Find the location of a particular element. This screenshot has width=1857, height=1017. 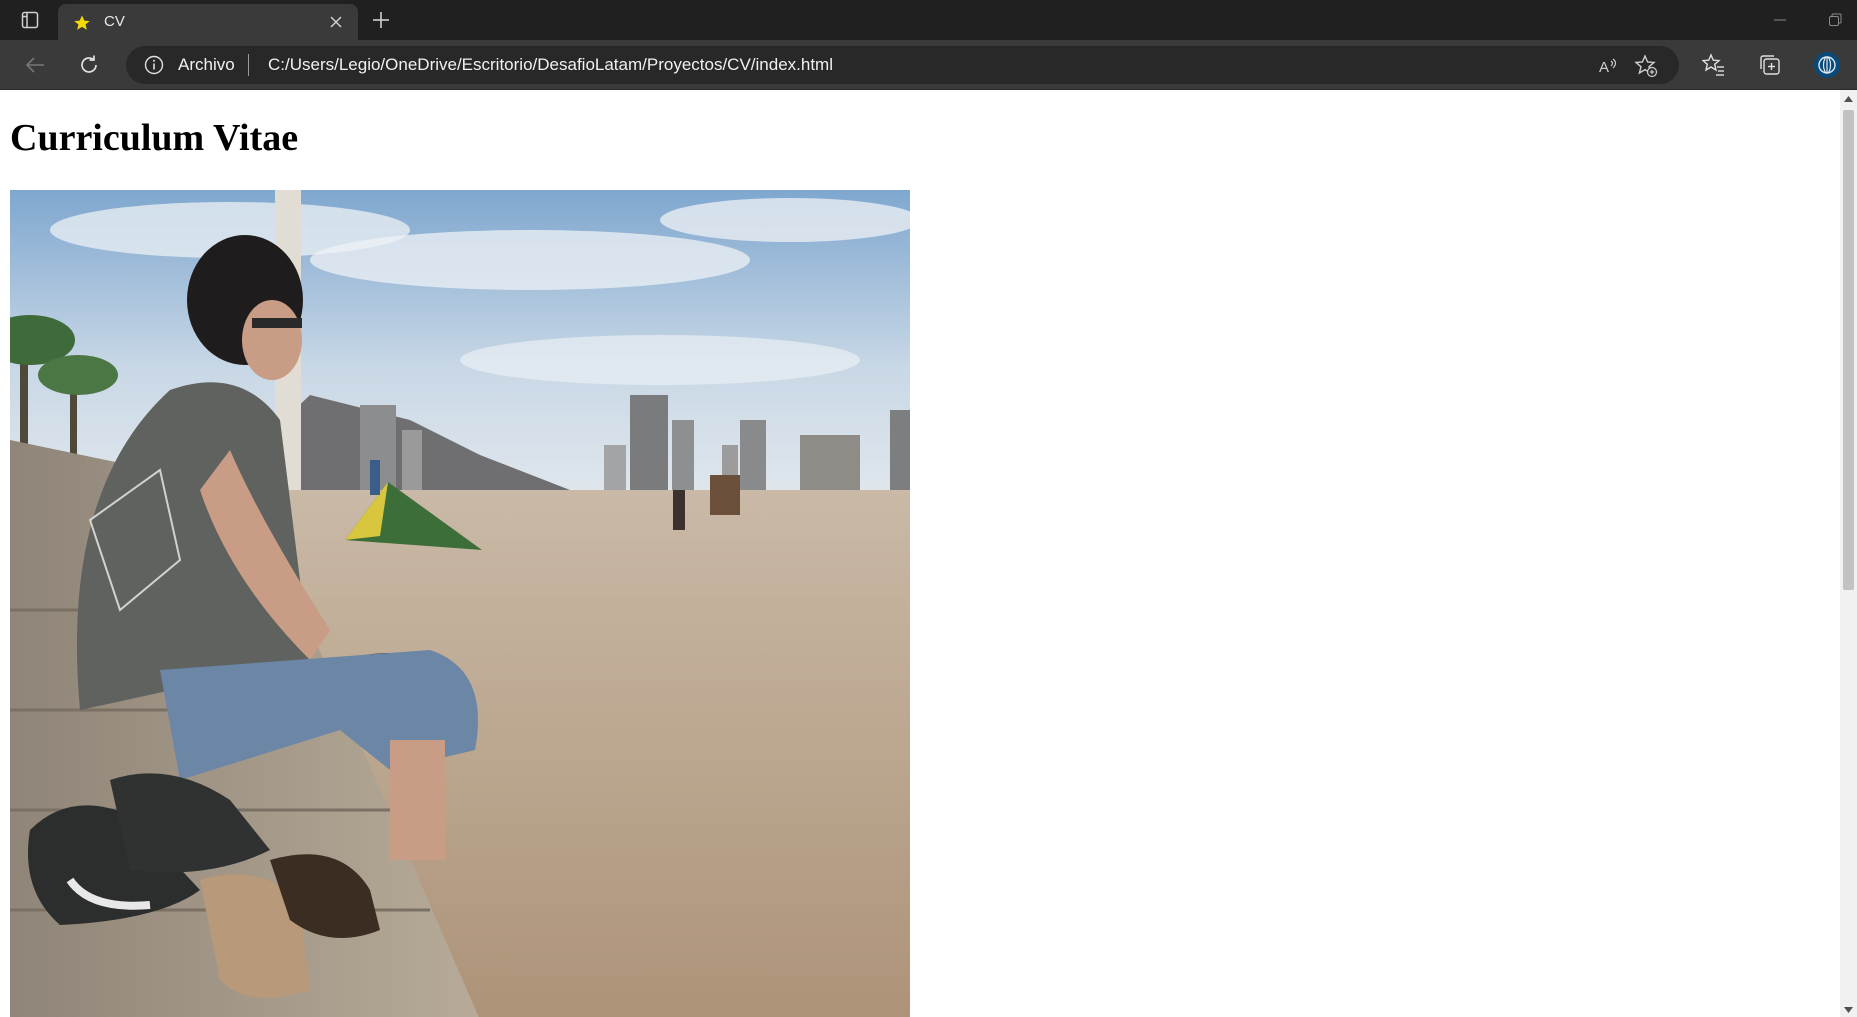

new-tab-button is located at coordinates (381, 20).